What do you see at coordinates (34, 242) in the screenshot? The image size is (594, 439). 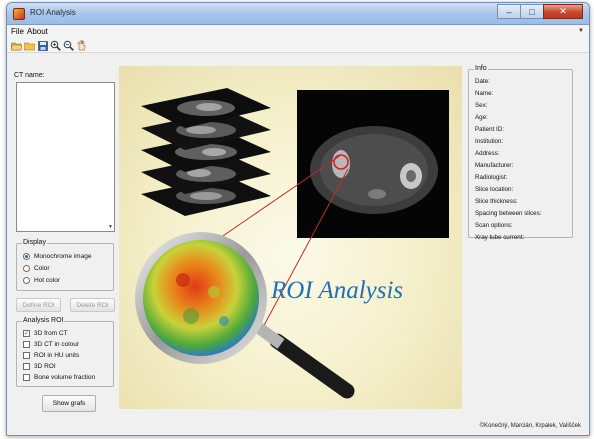 I see `display-group-title: Display` at bounding box center [34, 242].